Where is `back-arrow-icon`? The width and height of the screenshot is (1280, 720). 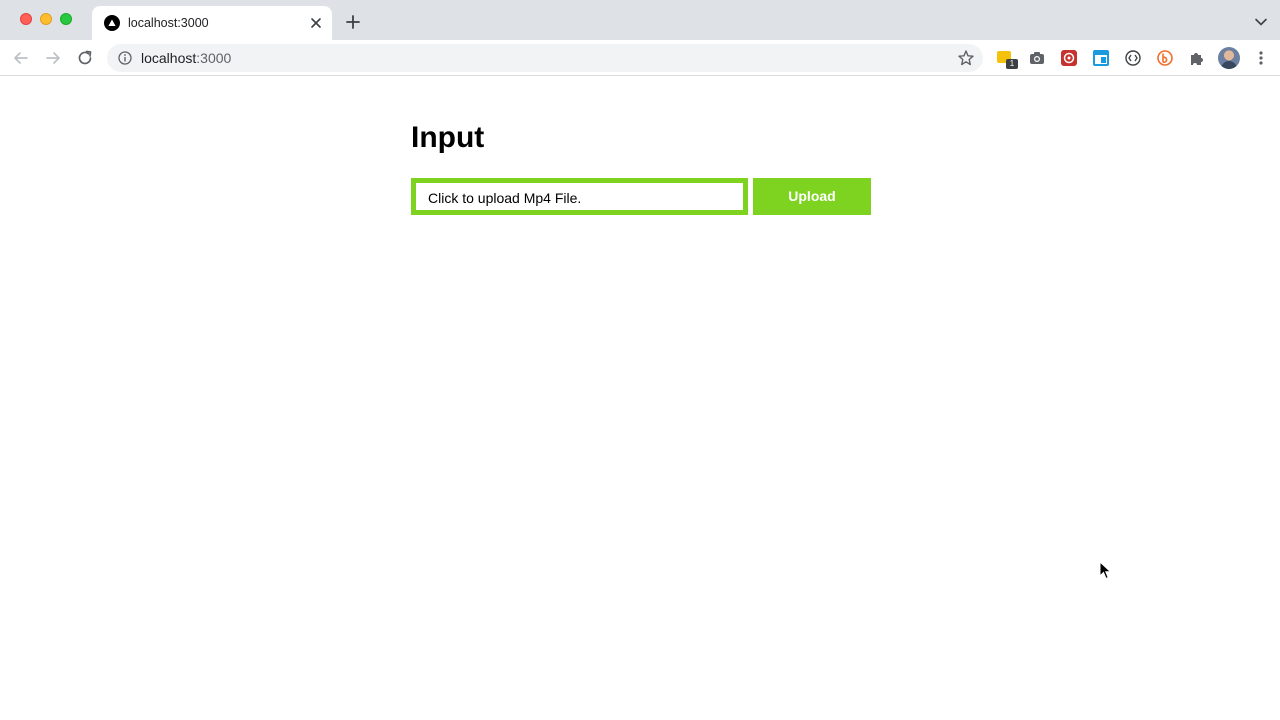
back-arrow-icon is located at coordinates (21, 58).